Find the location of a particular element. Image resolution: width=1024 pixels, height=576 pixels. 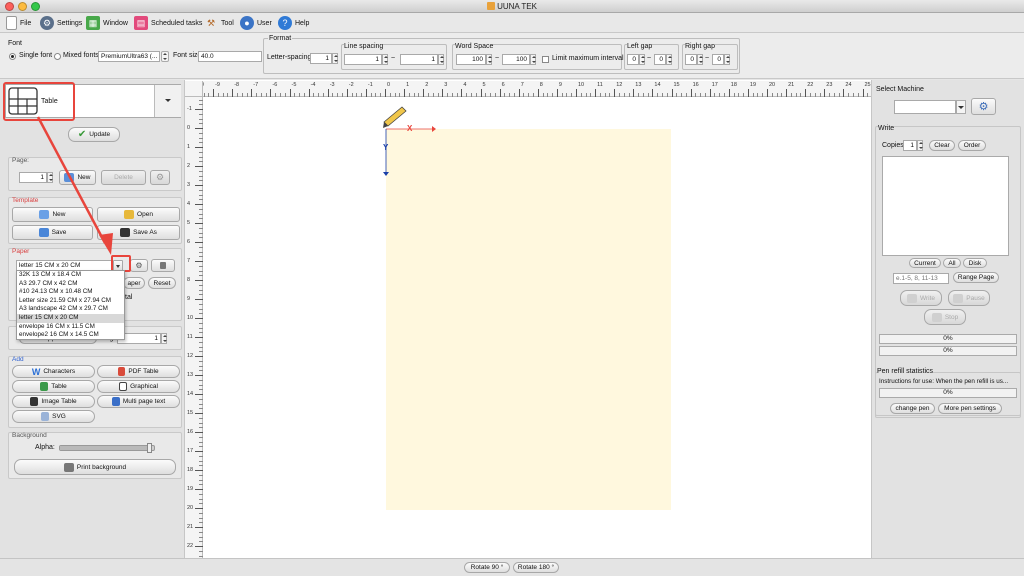

menu-file: File is located at coordinates (18, 23).